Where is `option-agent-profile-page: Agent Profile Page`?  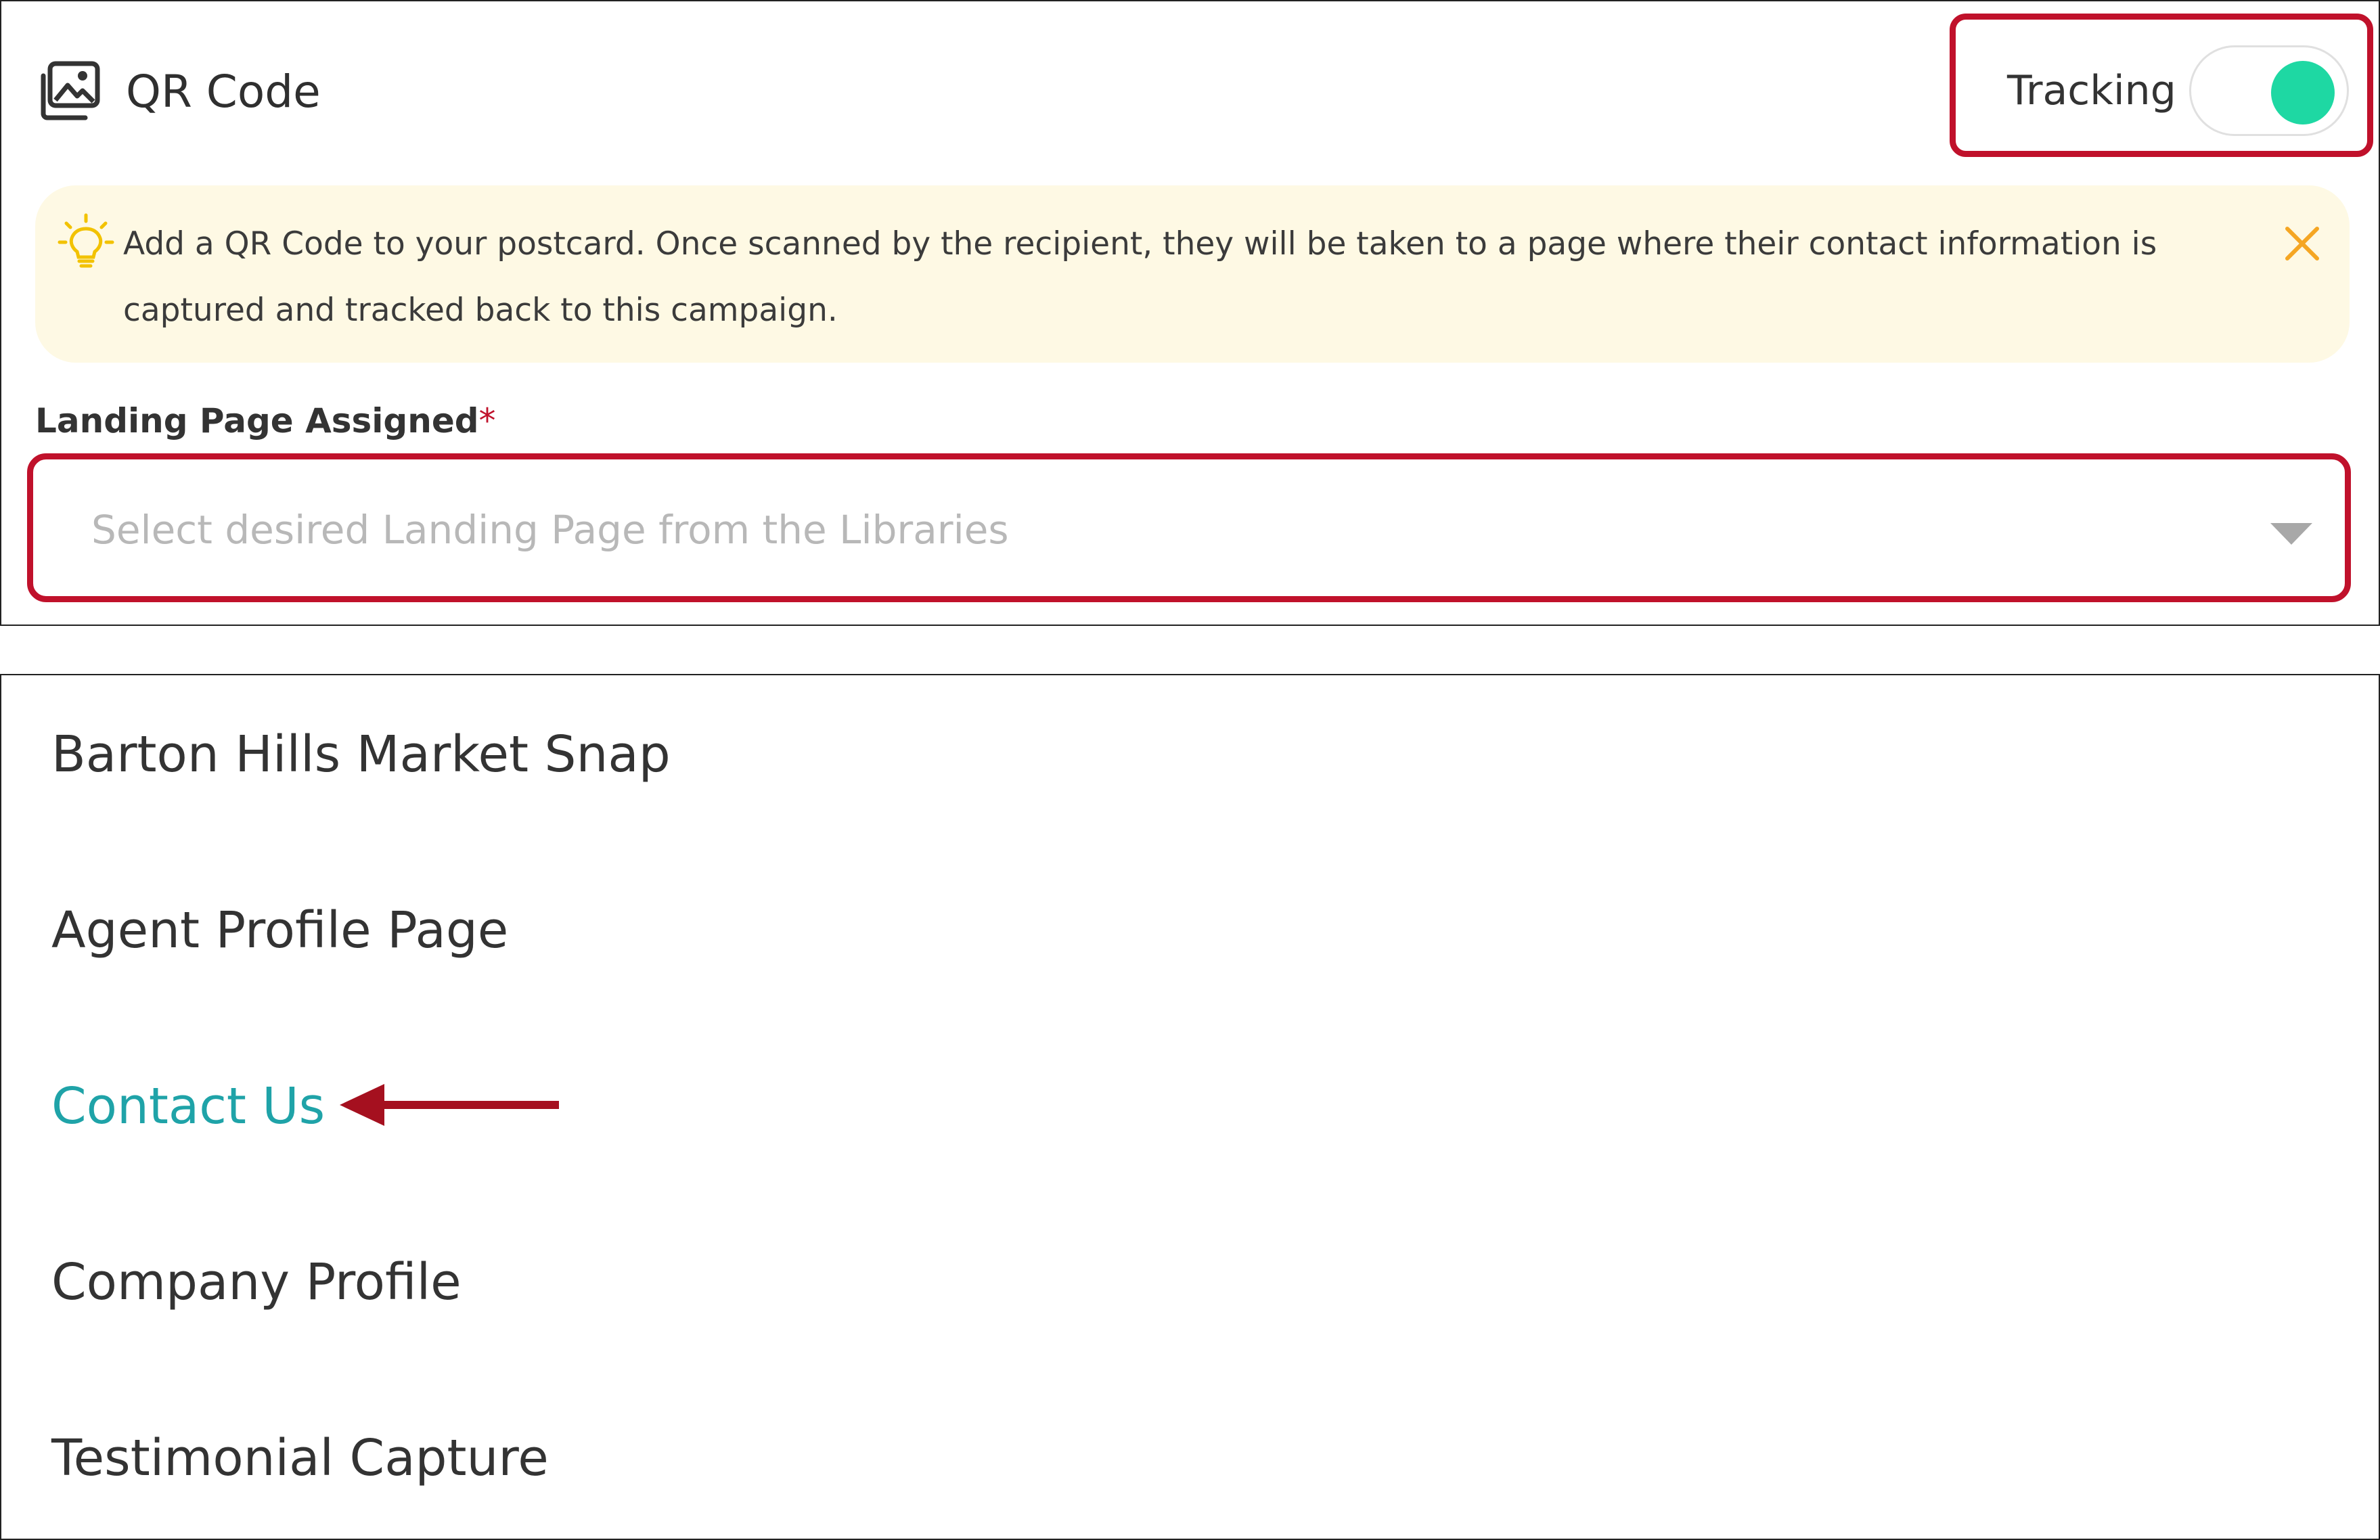
option-agent-profile-page: Agent Profile Page is located at coordinates (279, 930).